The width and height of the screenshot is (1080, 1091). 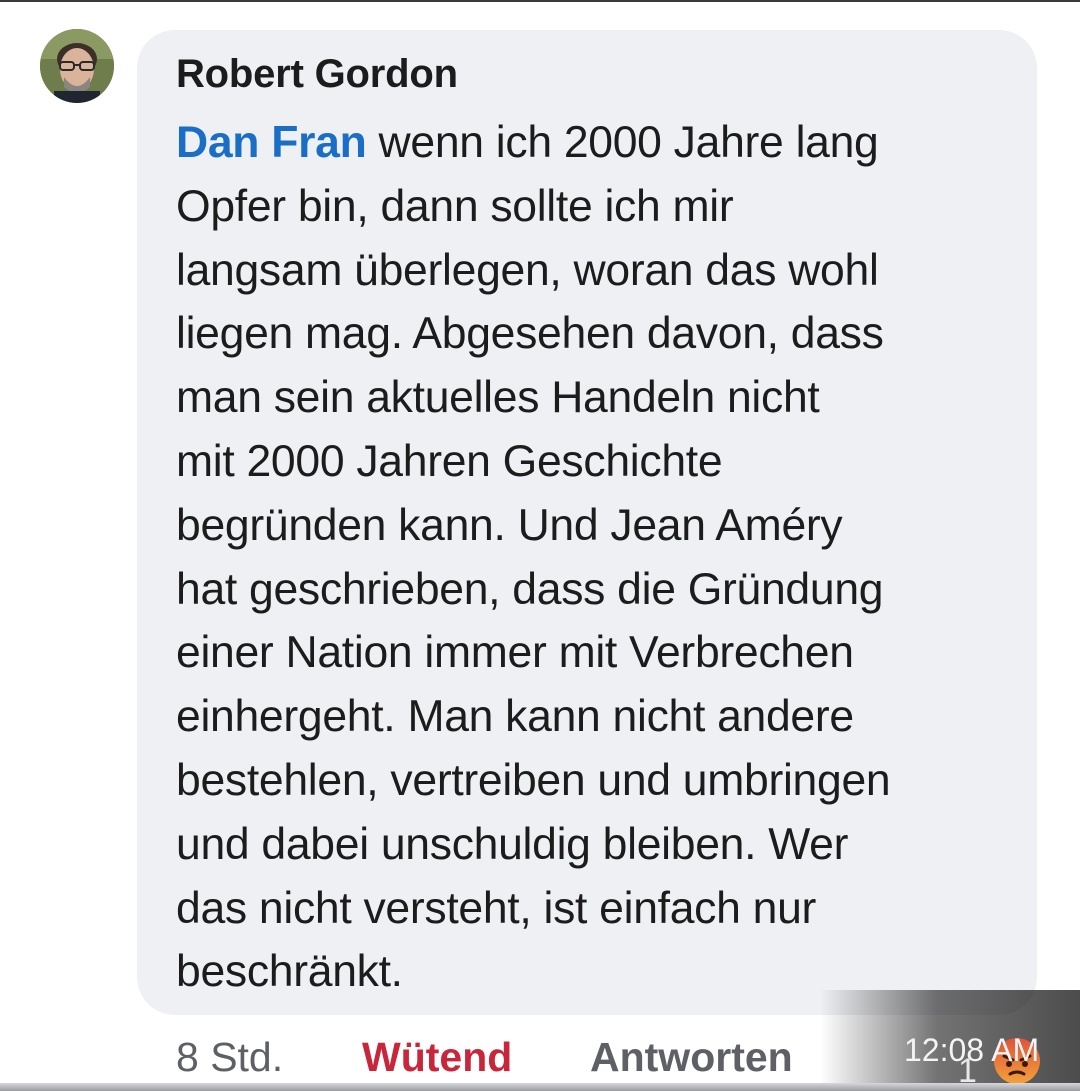 I want to click on bottom-divider, so click(x=540, y=1087).